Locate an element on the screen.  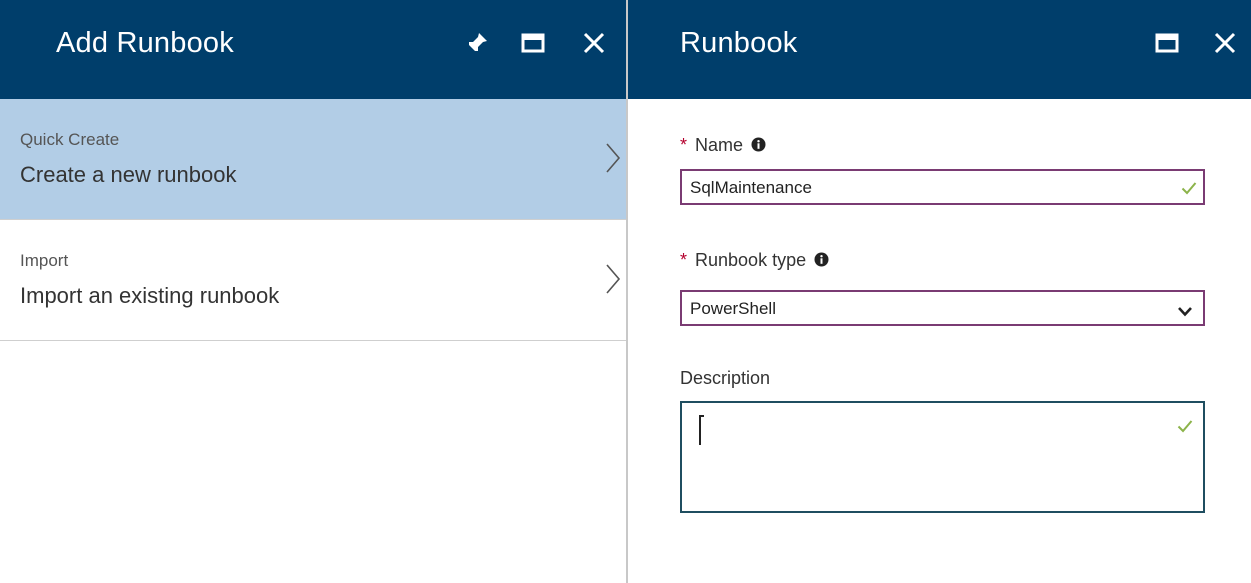
menu-item-subtitle: Import an existing runbook is located at coordinates (150, 295).